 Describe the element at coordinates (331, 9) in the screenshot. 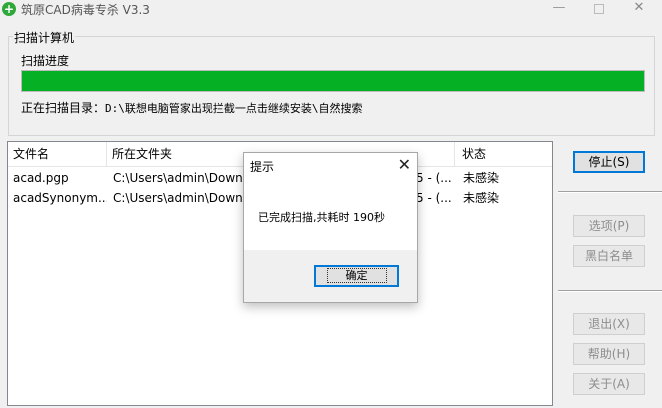

I see `title-bar: + 筑原CAD病毒专杀 V3.3 — ✕` at that location.